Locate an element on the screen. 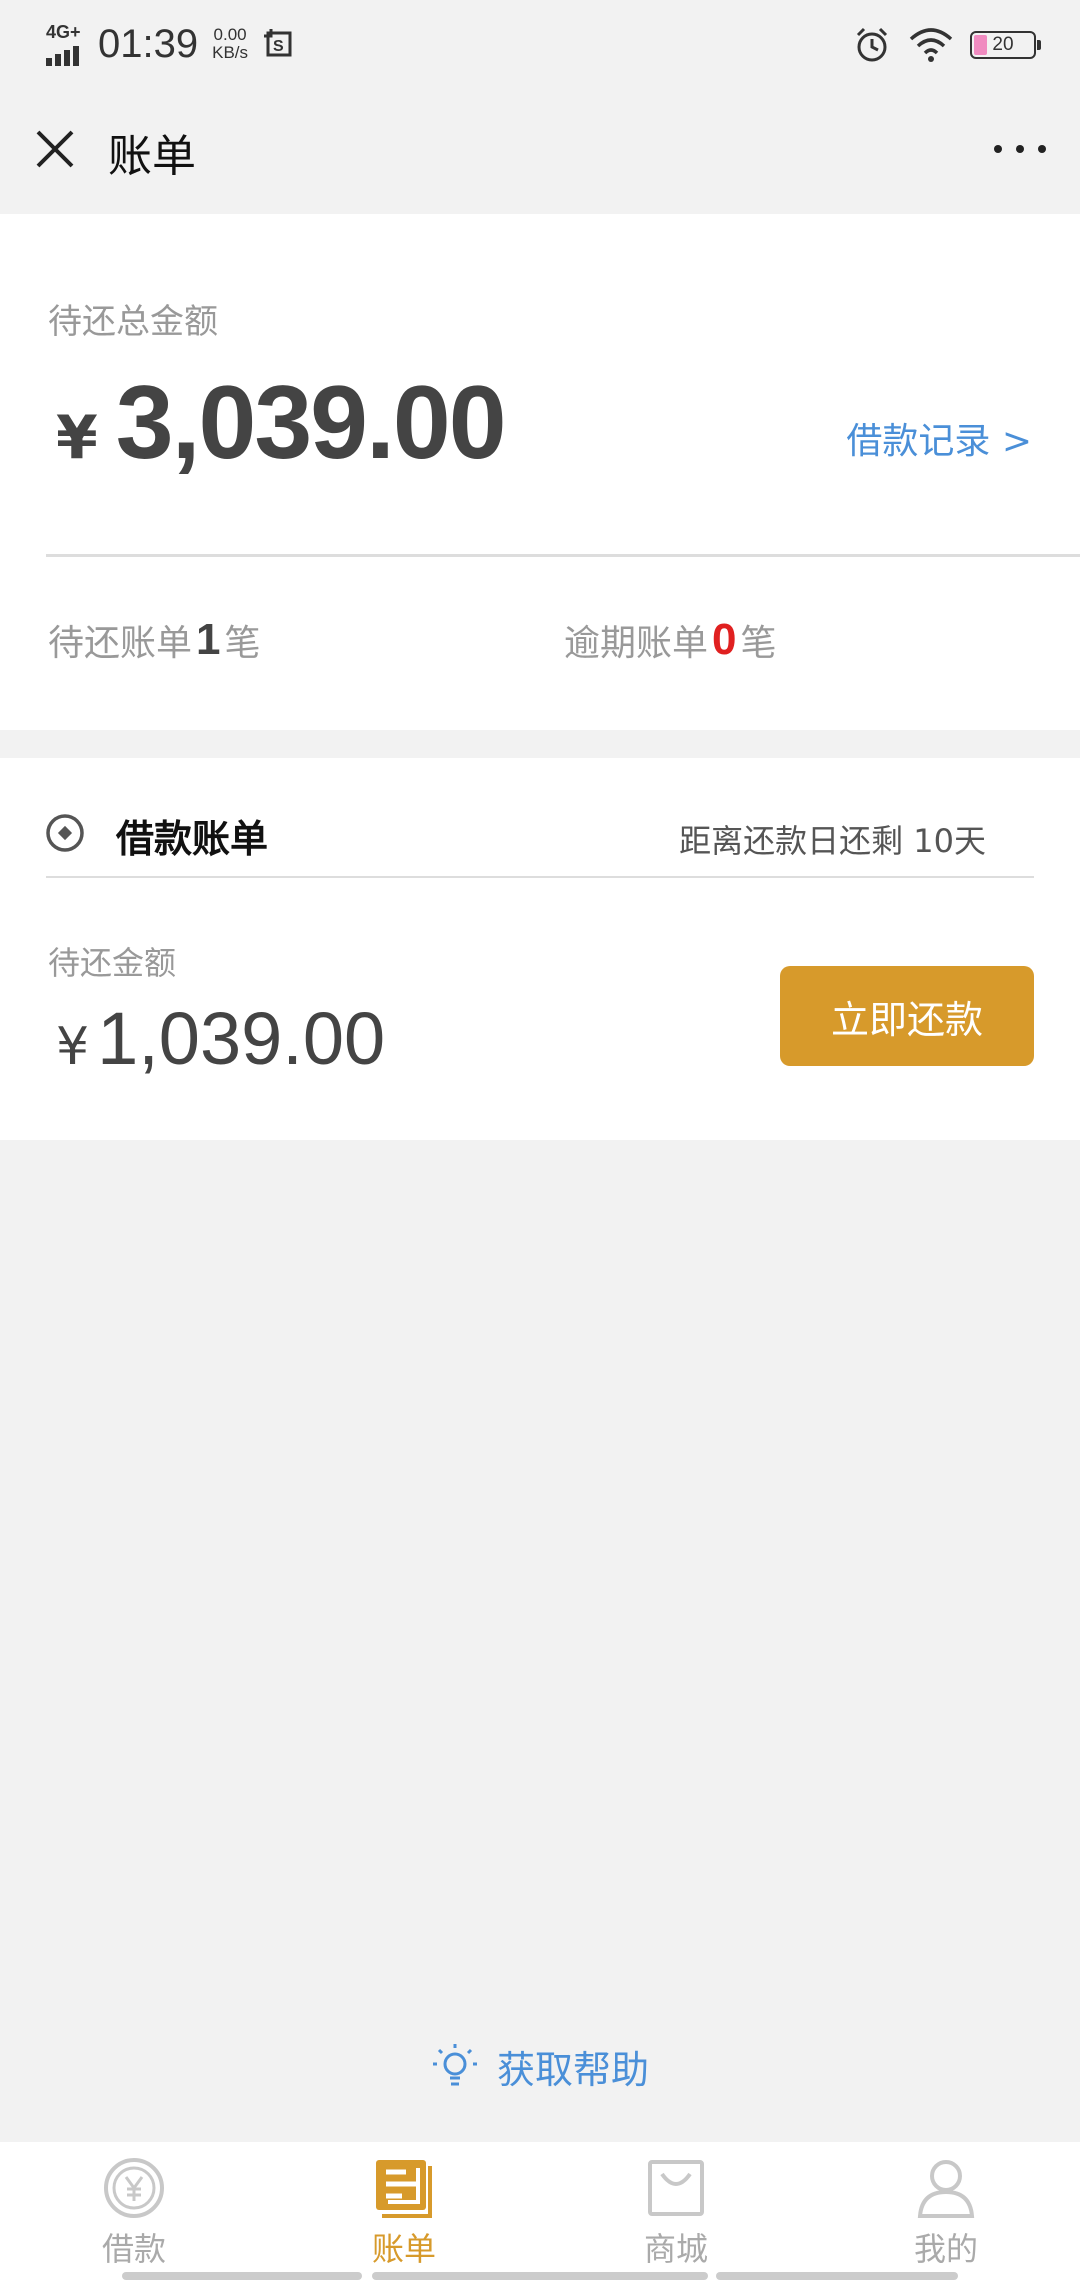  bill-icon is located at coordinates (404, 2189).